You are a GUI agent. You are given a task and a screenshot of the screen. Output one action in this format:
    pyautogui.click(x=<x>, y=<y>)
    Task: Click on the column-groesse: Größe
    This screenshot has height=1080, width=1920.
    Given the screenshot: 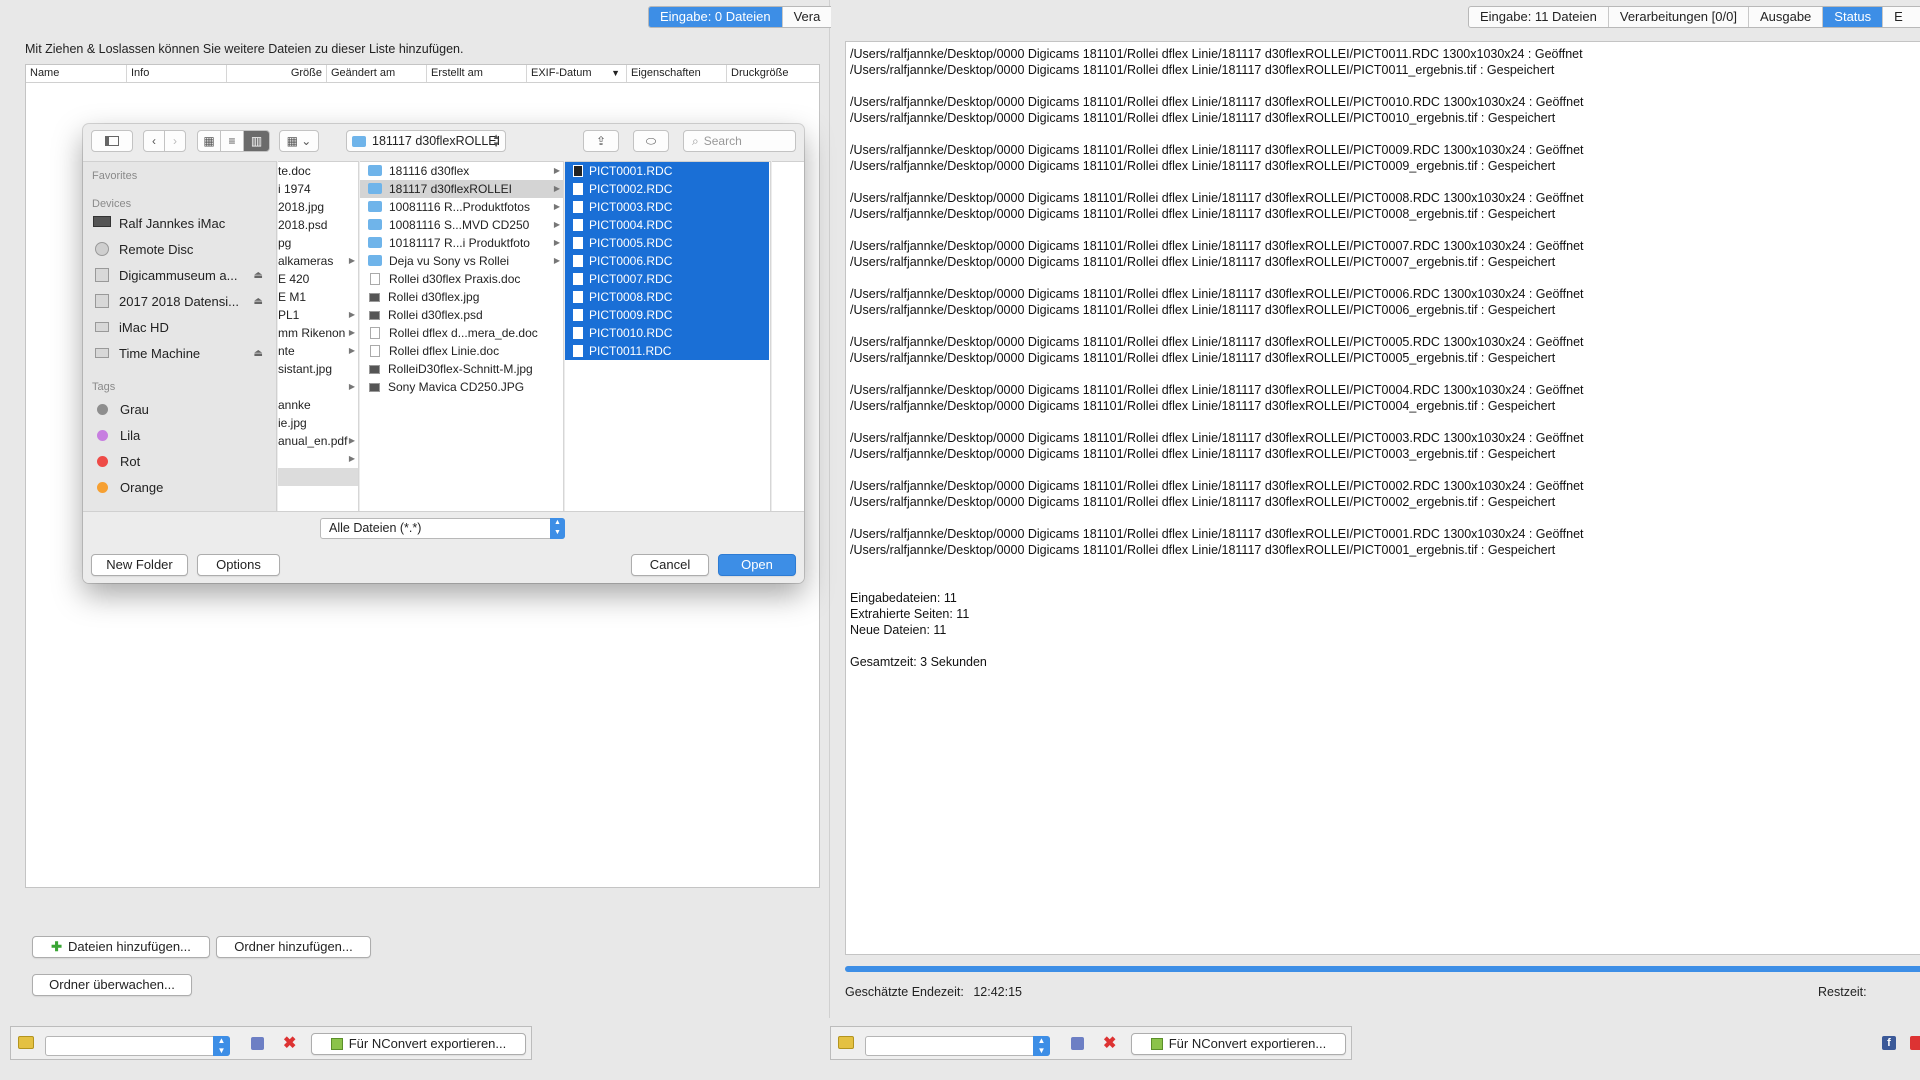 What is the action you would take?
    pyautogui.click(x=277, y=73)
    